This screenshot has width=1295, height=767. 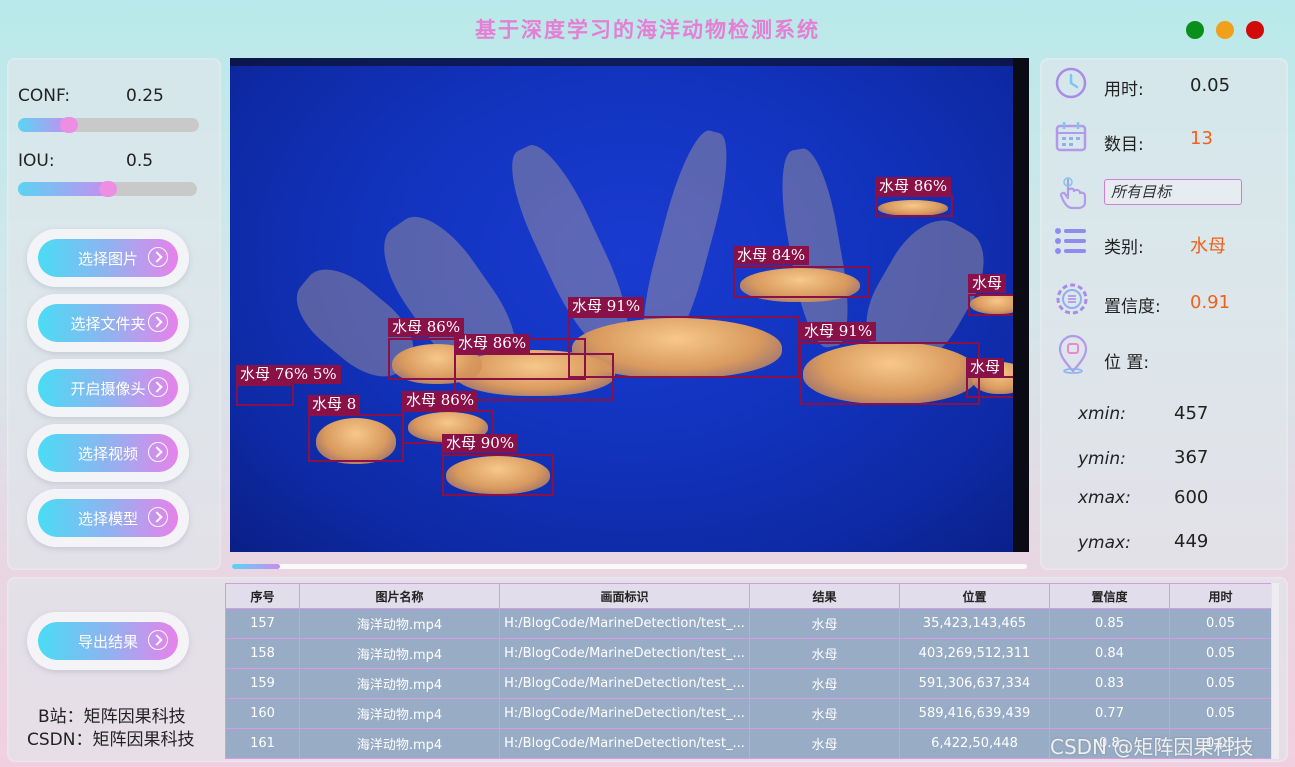 What do you see at coordinates (1210, 85) in the screenshot?
I see `time-value: 0.05` at bounding box center [1210, 85].